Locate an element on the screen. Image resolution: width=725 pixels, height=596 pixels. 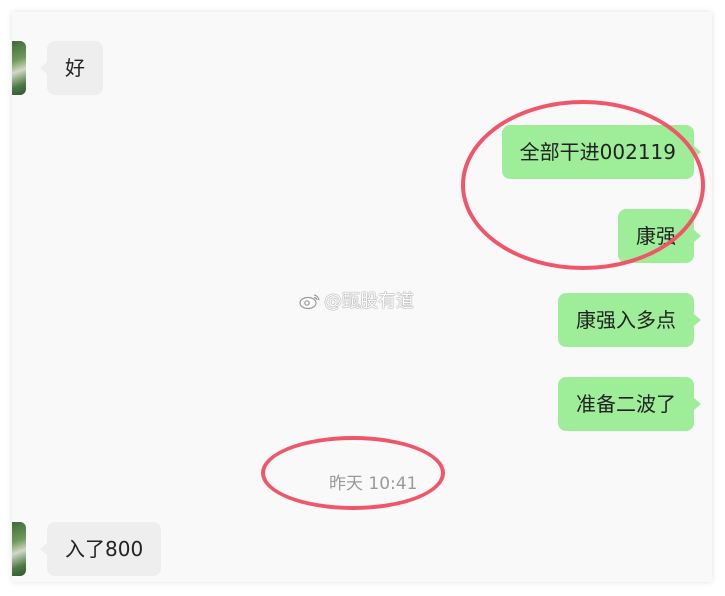
watermark: @甄股有道 is located at coordinates (356, 300).